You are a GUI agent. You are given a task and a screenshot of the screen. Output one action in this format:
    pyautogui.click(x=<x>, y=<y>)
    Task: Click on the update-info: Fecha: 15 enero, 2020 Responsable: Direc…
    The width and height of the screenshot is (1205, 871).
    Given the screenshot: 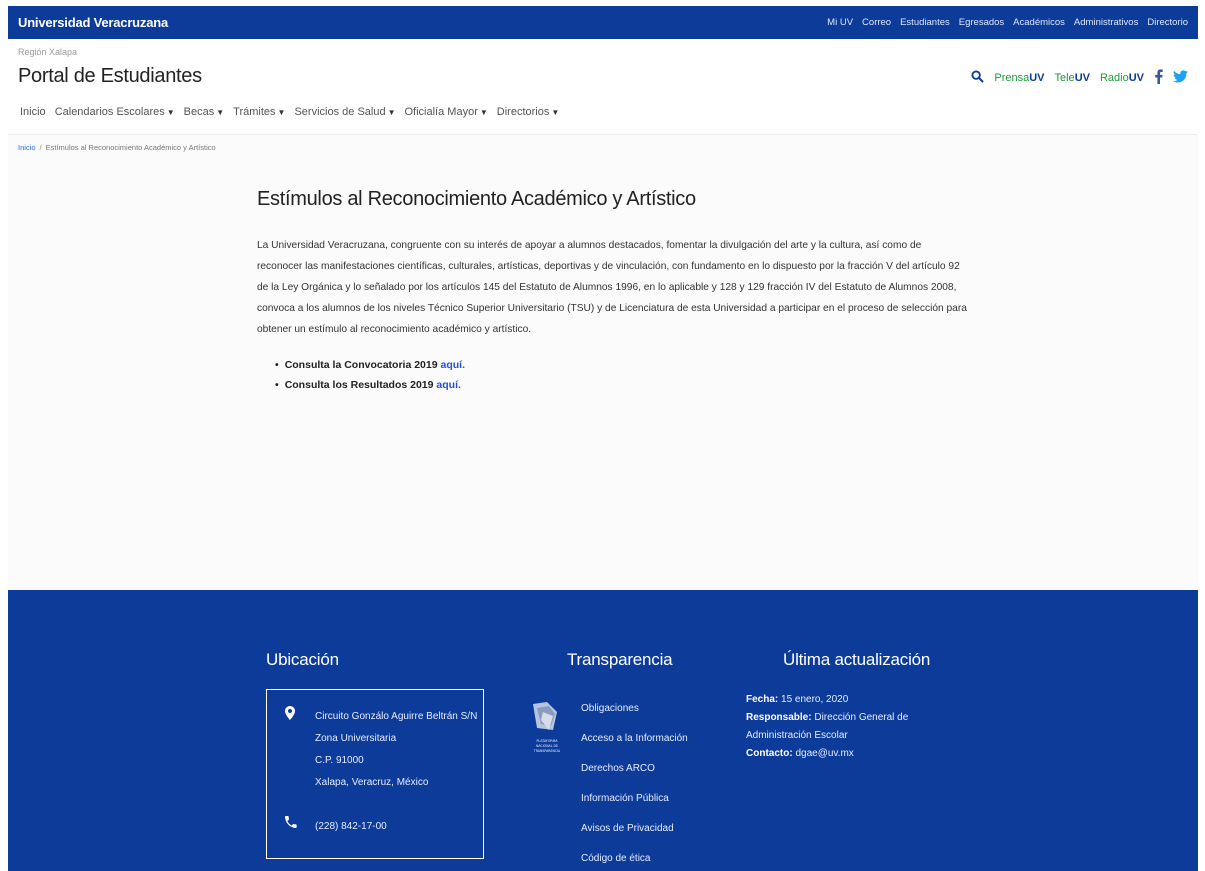 What is the action you would take?
    pyautogui.click(x=846, y=727)
    